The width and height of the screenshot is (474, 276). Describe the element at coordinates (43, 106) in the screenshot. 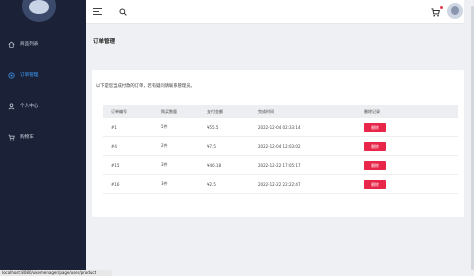

I see `sidebar-item-profile: 个人中心` at that location.